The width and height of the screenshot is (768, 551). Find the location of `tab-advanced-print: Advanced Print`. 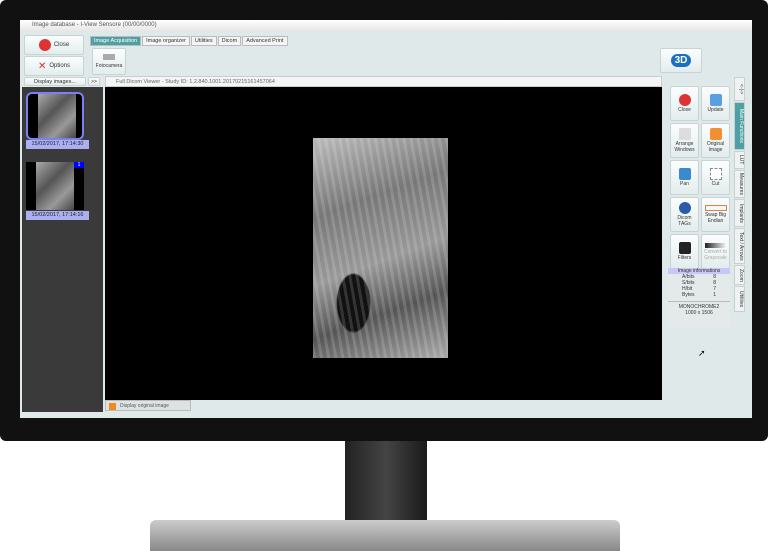

tab-advanced-print: Advanced Print is located at coordinates (265, 41).